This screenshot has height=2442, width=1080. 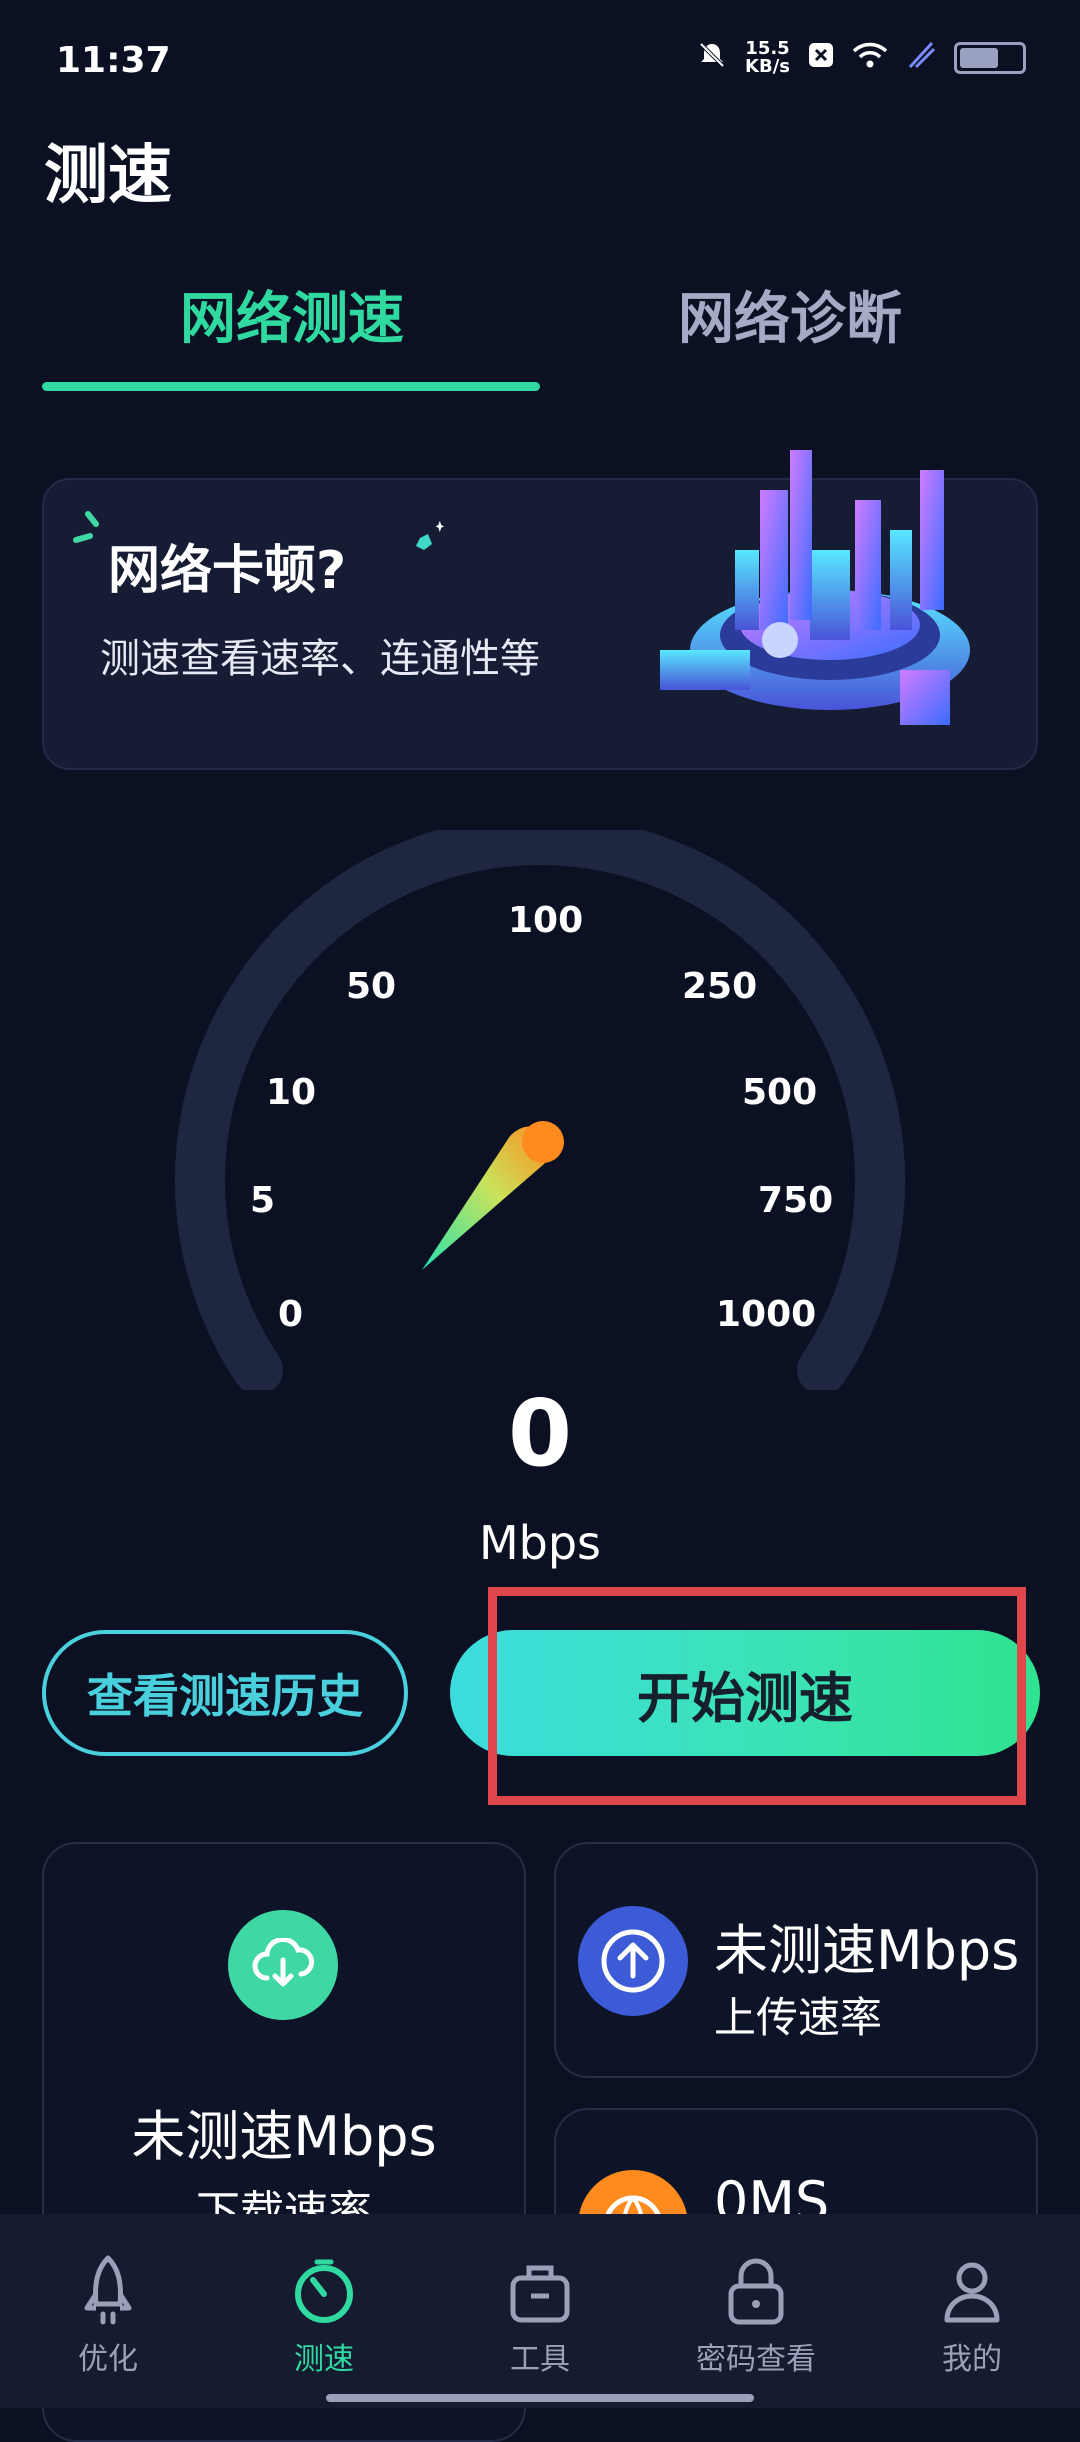 What do you see at coordinates (546, 920) in the screenshot?
I see `gauge-label-100: 100` at bounding box center [546, 920].